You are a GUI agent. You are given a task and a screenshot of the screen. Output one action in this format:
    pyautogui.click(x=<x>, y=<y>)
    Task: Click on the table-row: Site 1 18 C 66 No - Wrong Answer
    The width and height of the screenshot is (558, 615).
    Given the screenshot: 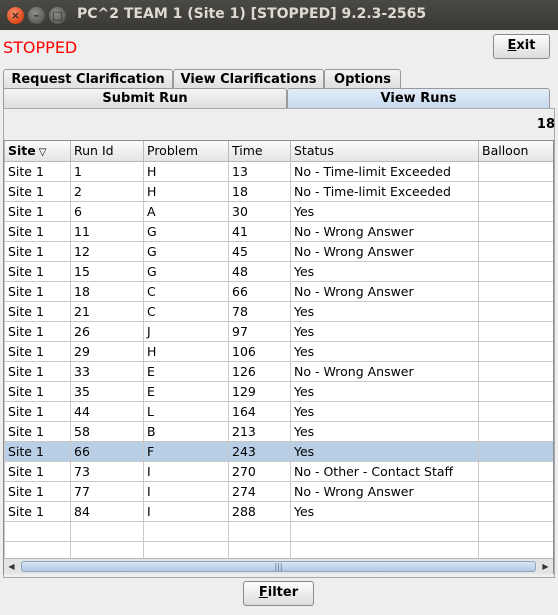 What is the action you would take?
    pyautogui.click(x=278, y=291)
    